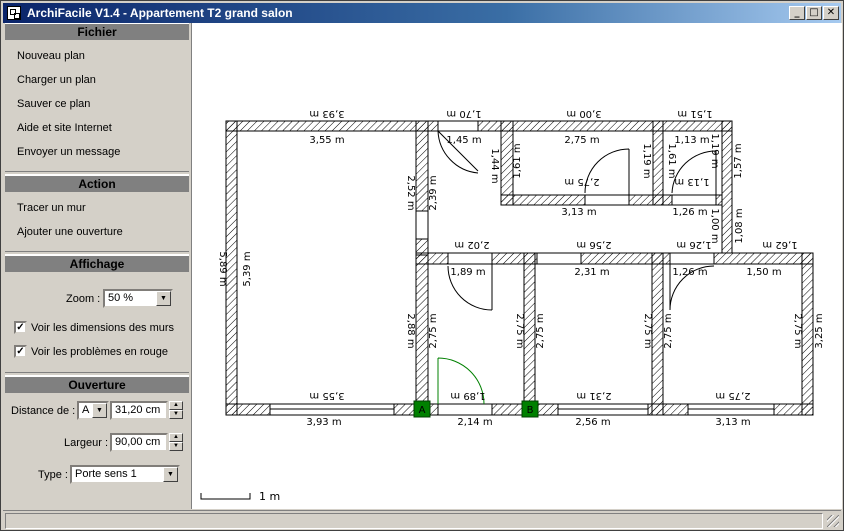  What do you see at coordinates (51, 56) in the screenshot?
I see `menu-item-nouveau-plan: Nouveau plan` at bounding box center [51, 56].